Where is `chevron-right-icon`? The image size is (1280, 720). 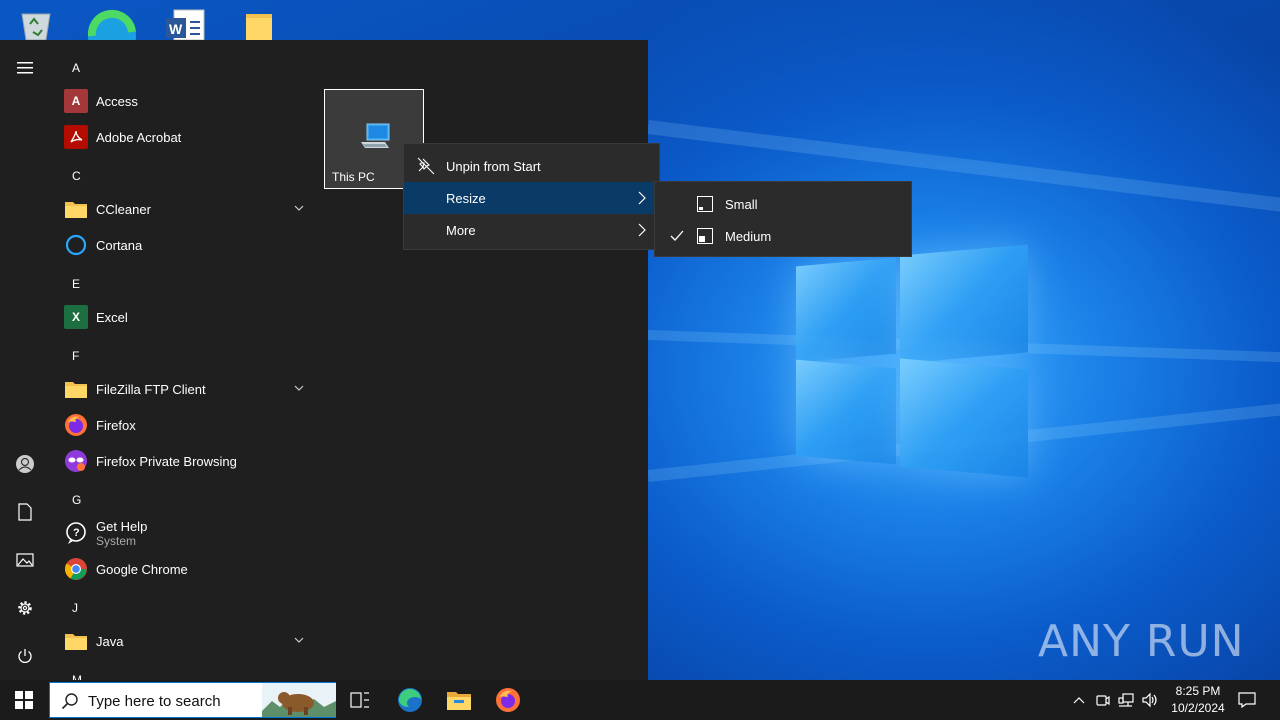 chevron-right-icon is located at coordinates (642, 198).